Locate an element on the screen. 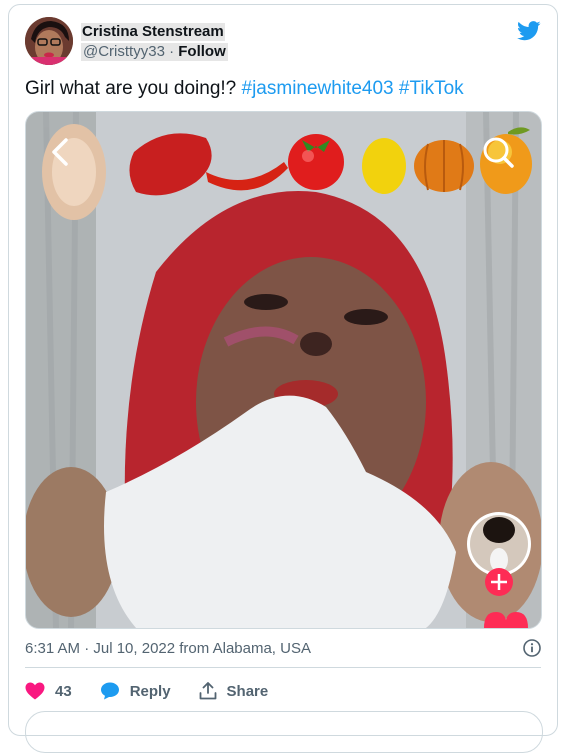 The height and width of the screenshot is (753, 574). author-handle: @Cristtyy33 is located at coordinates (124, 51).